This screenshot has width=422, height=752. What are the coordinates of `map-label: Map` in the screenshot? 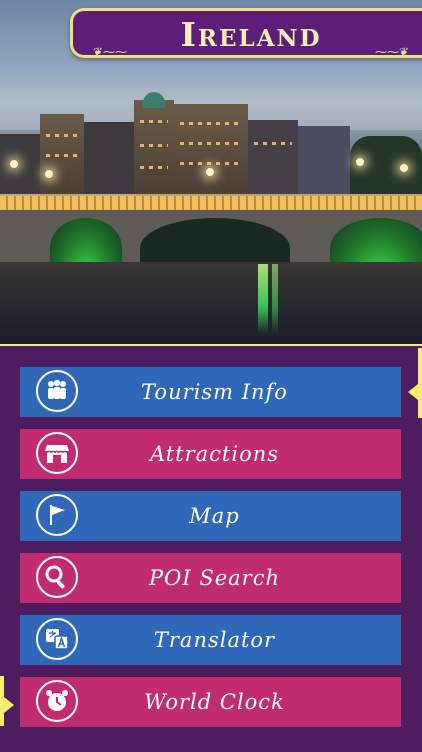 It's located at (214, 516).